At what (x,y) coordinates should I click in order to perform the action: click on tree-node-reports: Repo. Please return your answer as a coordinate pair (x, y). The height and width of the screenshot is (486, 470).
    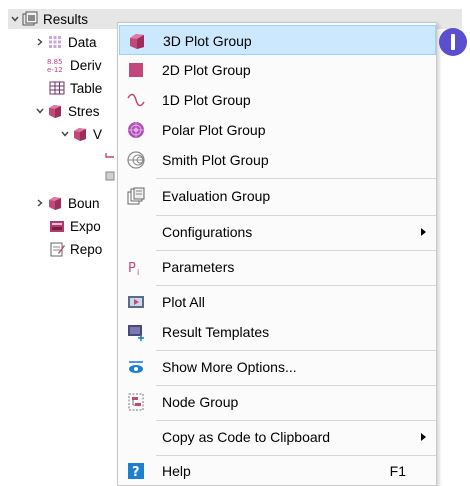
    Looking at the image, I should click on (75, 249).